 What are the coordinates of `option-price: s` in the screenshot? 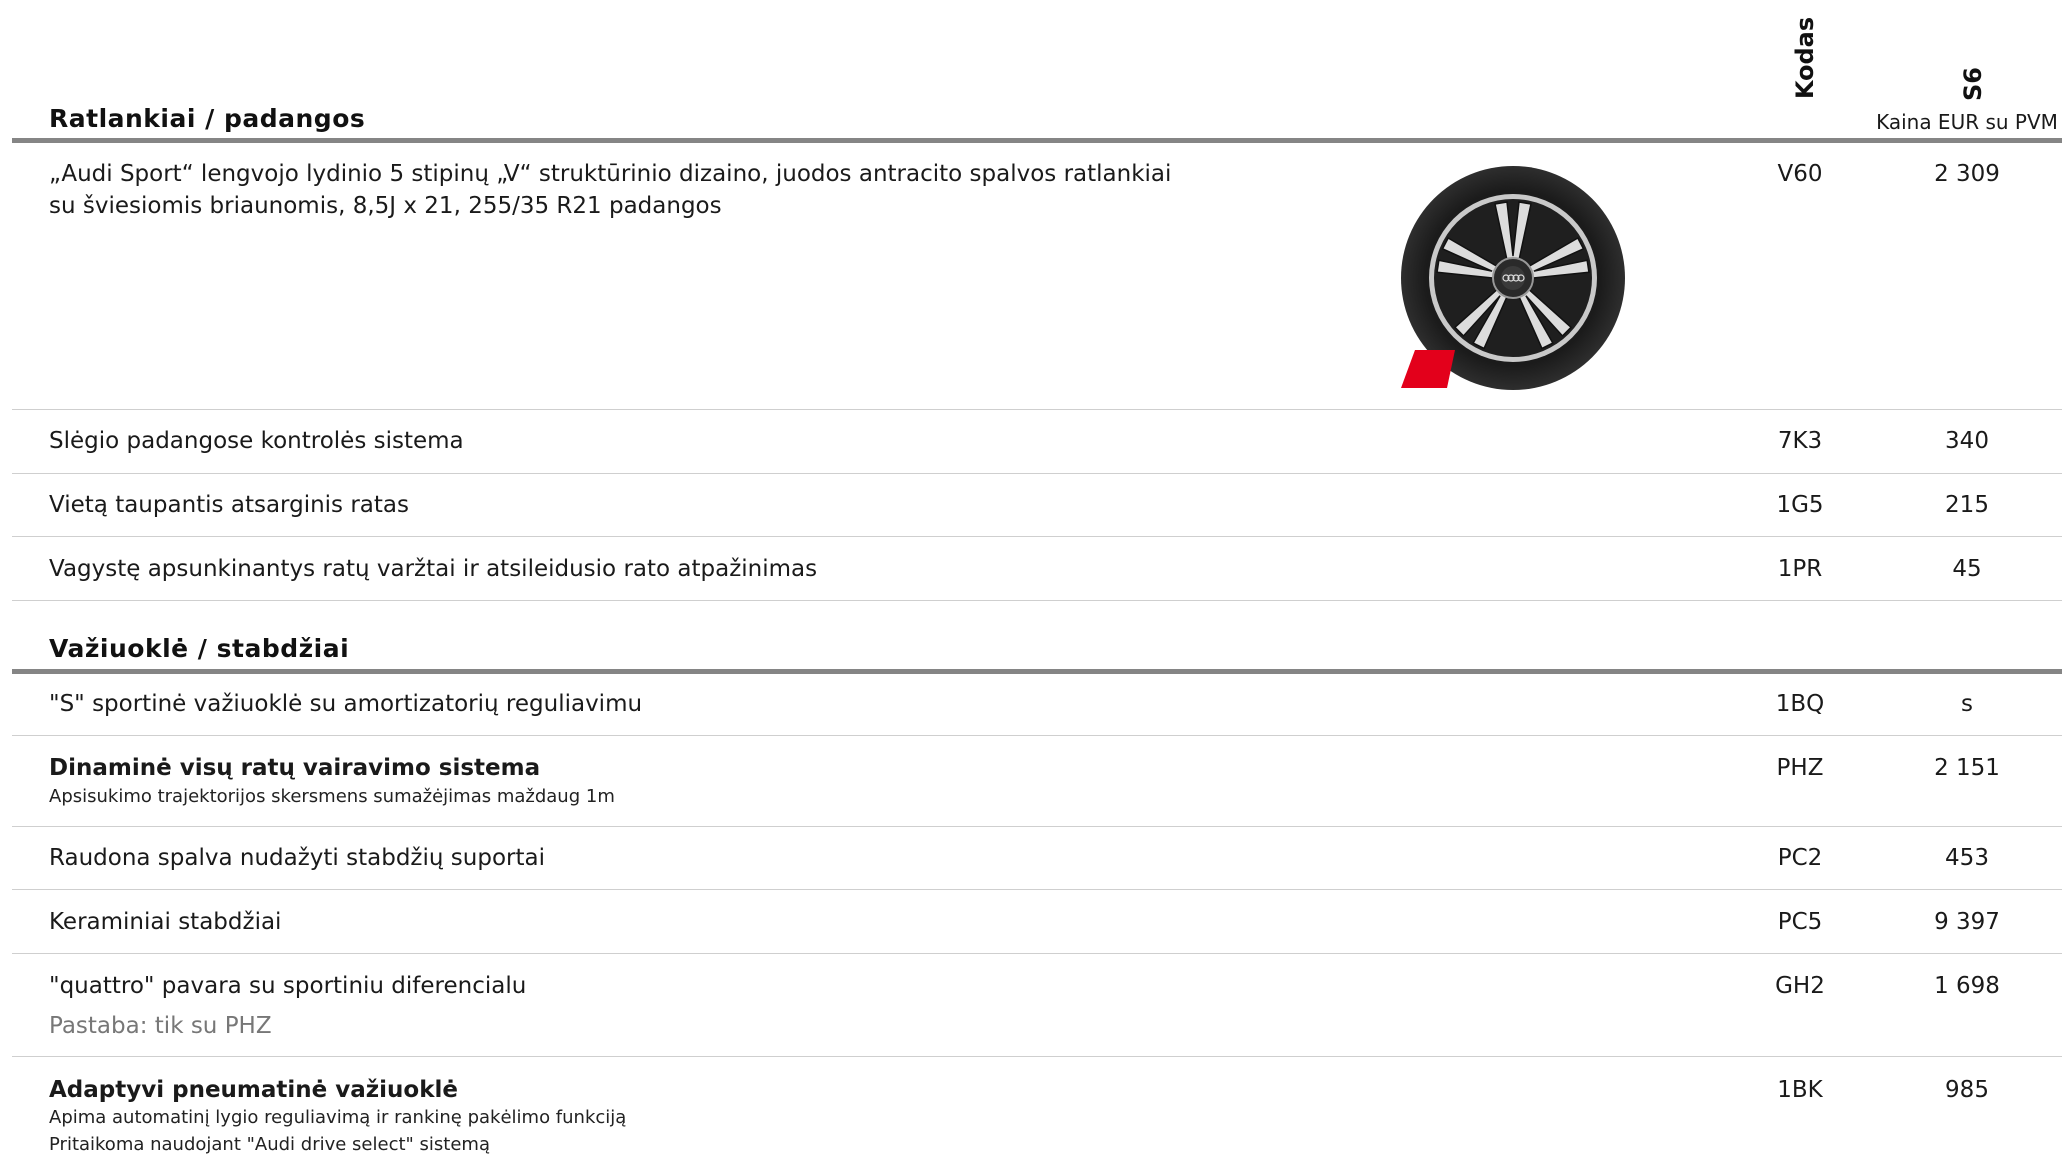 It's located at (1967, 704).